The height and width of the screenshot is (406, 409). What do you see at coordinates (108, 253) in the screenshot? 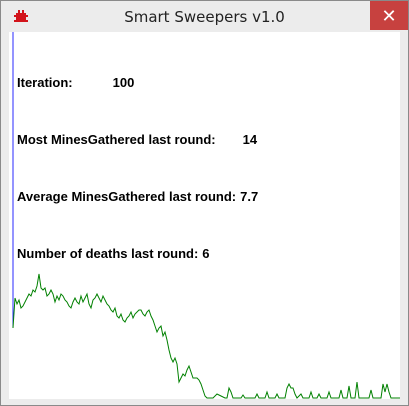
I see `deaths-label: Number of deaths last round:` at bounding box center [108, 253].